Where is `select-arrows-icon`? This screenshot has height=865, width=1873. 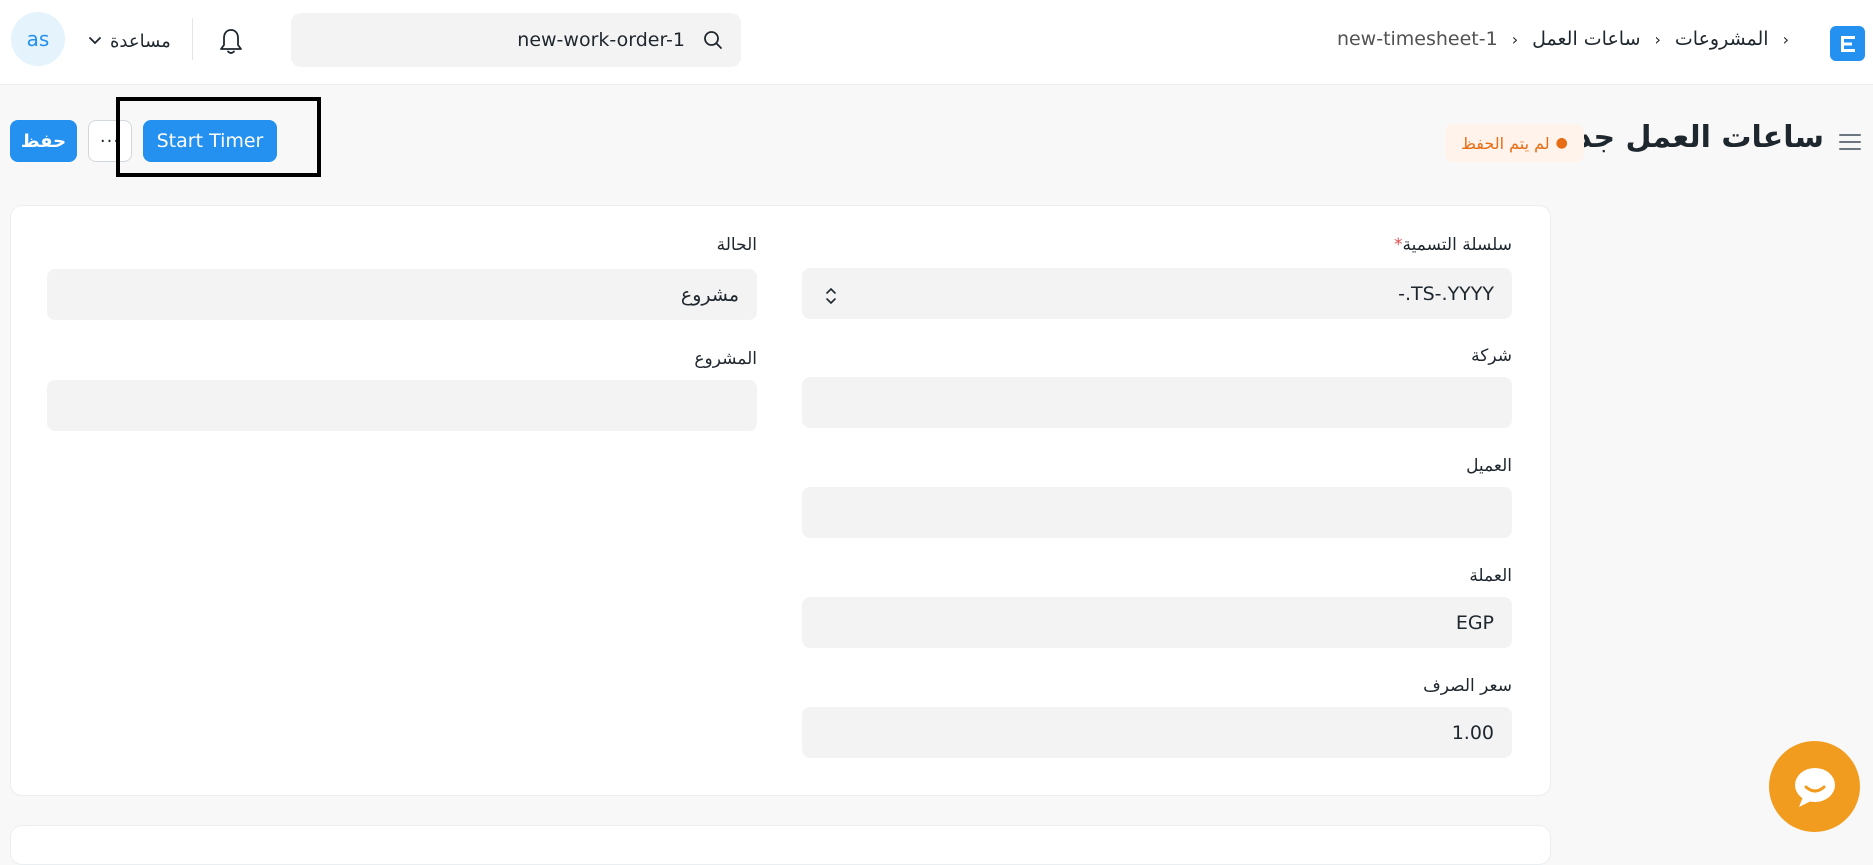 select-arrows-icon is located at coordinates (831, 296).